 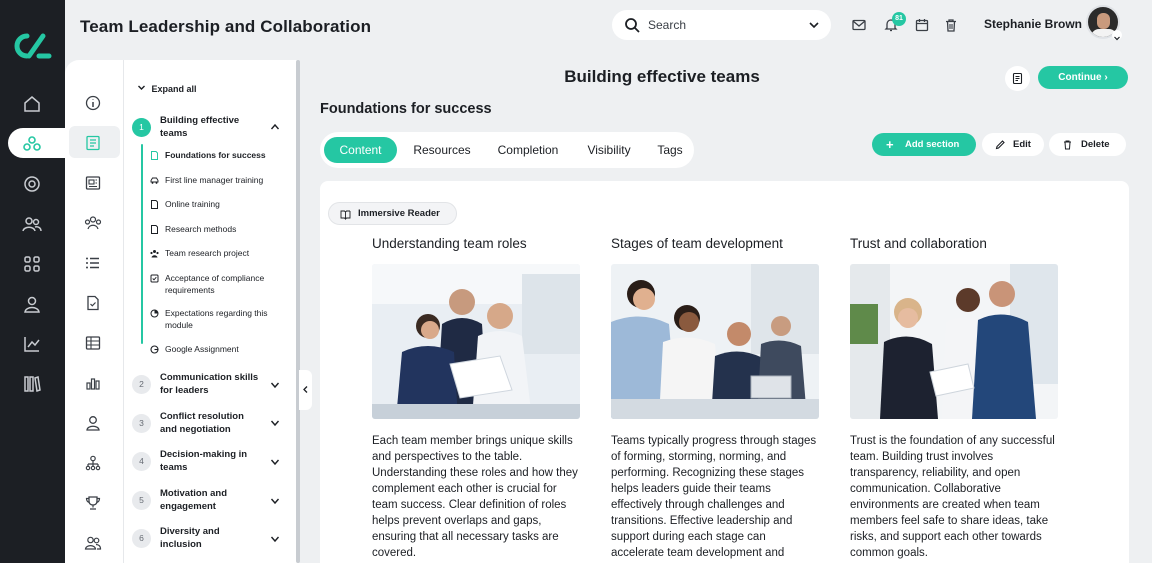 I want to click on module-title-3: Conflict resolution and negotiation, so click(x=210, y=423).